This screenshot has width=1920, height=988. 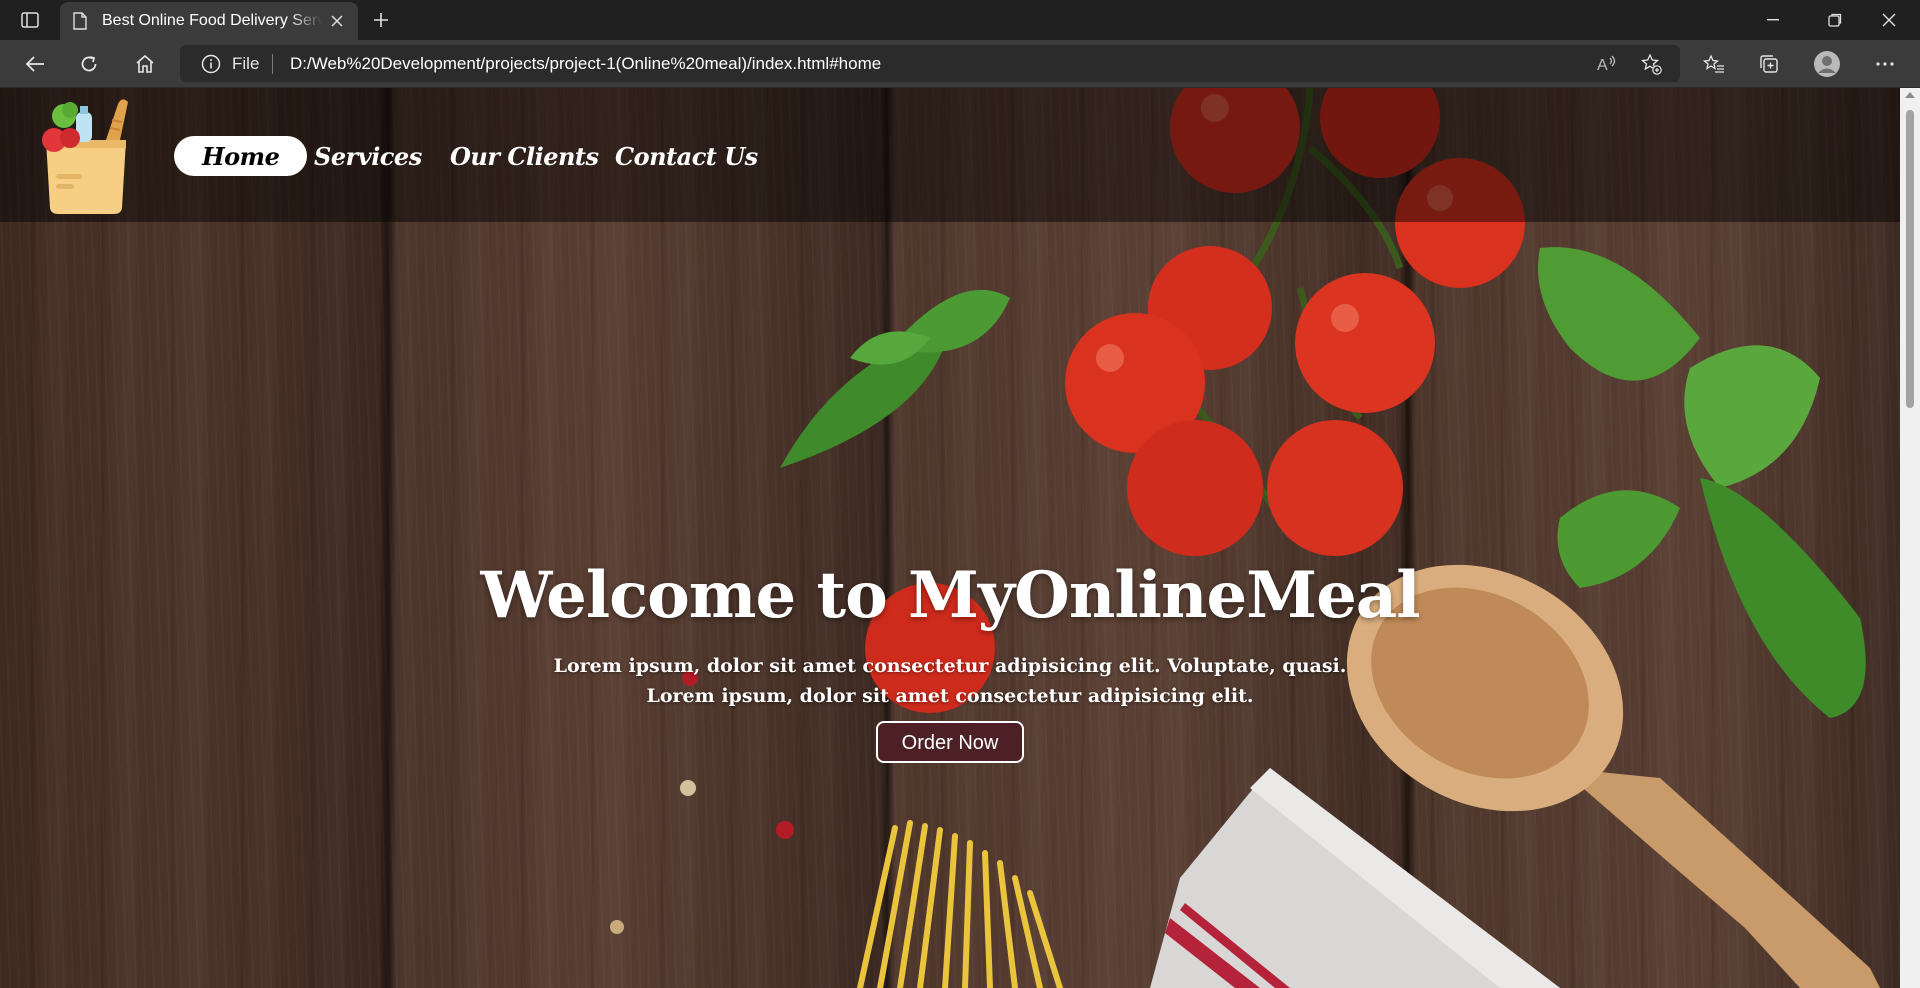 What do you see at coordinates (1602, 65) in the screenshot?
I see `svg-text: A` at bounding box center [1602, 65].